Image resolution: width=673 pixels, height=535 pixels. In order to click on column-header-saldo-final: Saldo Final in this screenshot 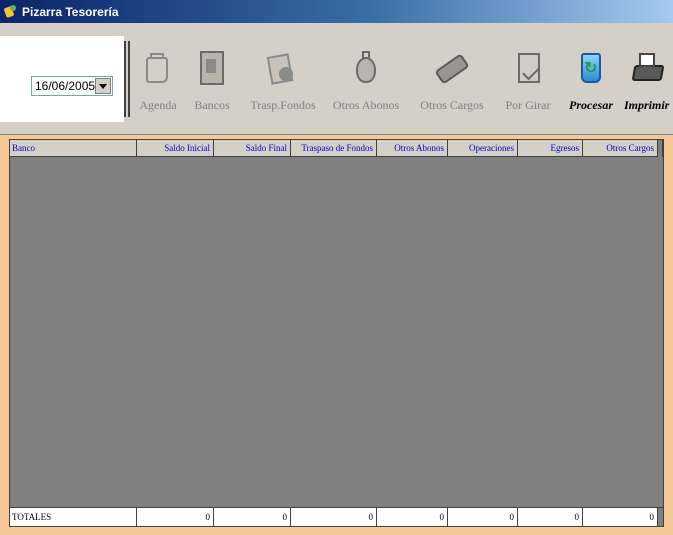, I will do `click(252, 148)`.